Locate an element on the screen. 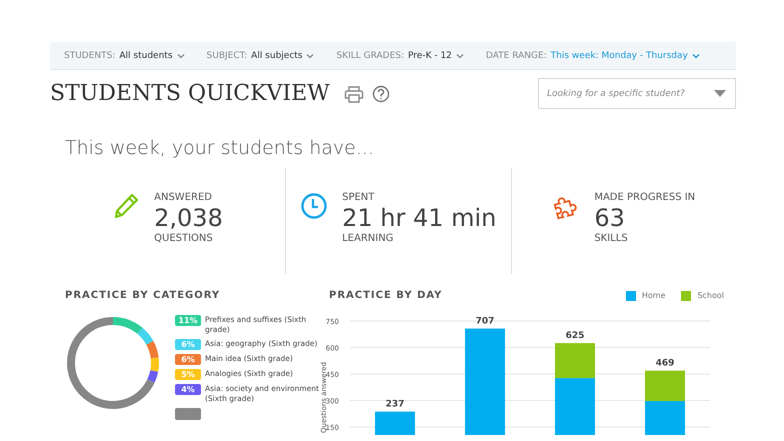  page-title: STUDENTS QUICKVIEW is located at coordinates (190, 93).